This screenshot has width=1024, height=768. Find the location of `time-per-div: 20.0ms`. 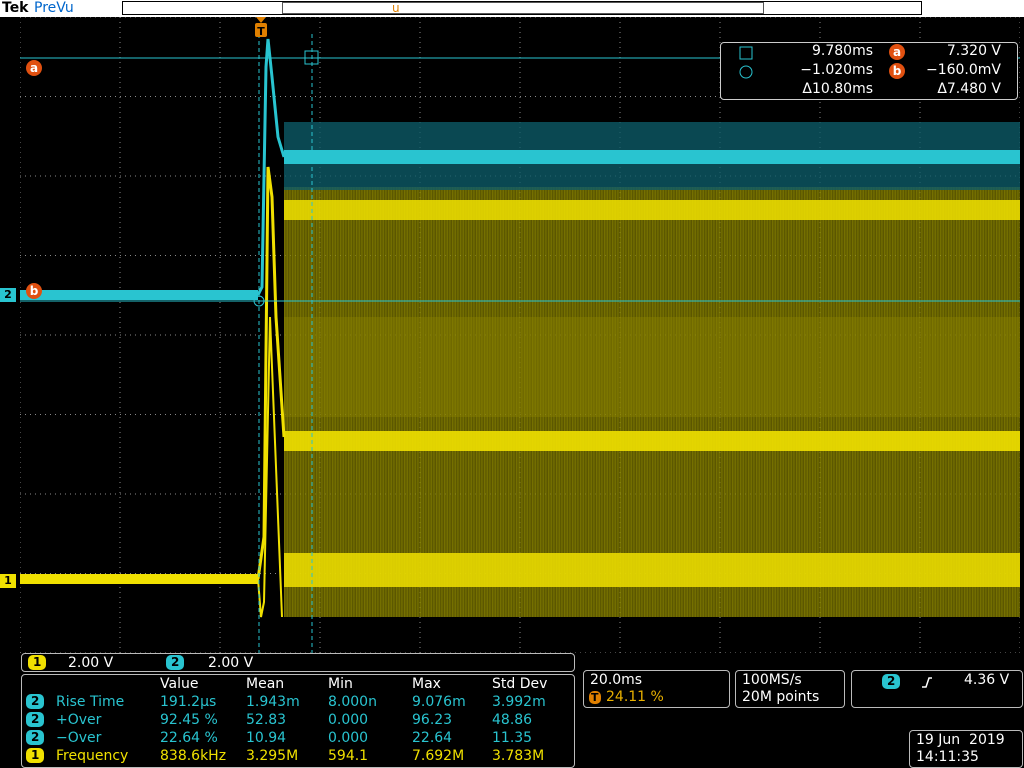

time-per-div: 20.0ms is located at coordinates (616, 680).